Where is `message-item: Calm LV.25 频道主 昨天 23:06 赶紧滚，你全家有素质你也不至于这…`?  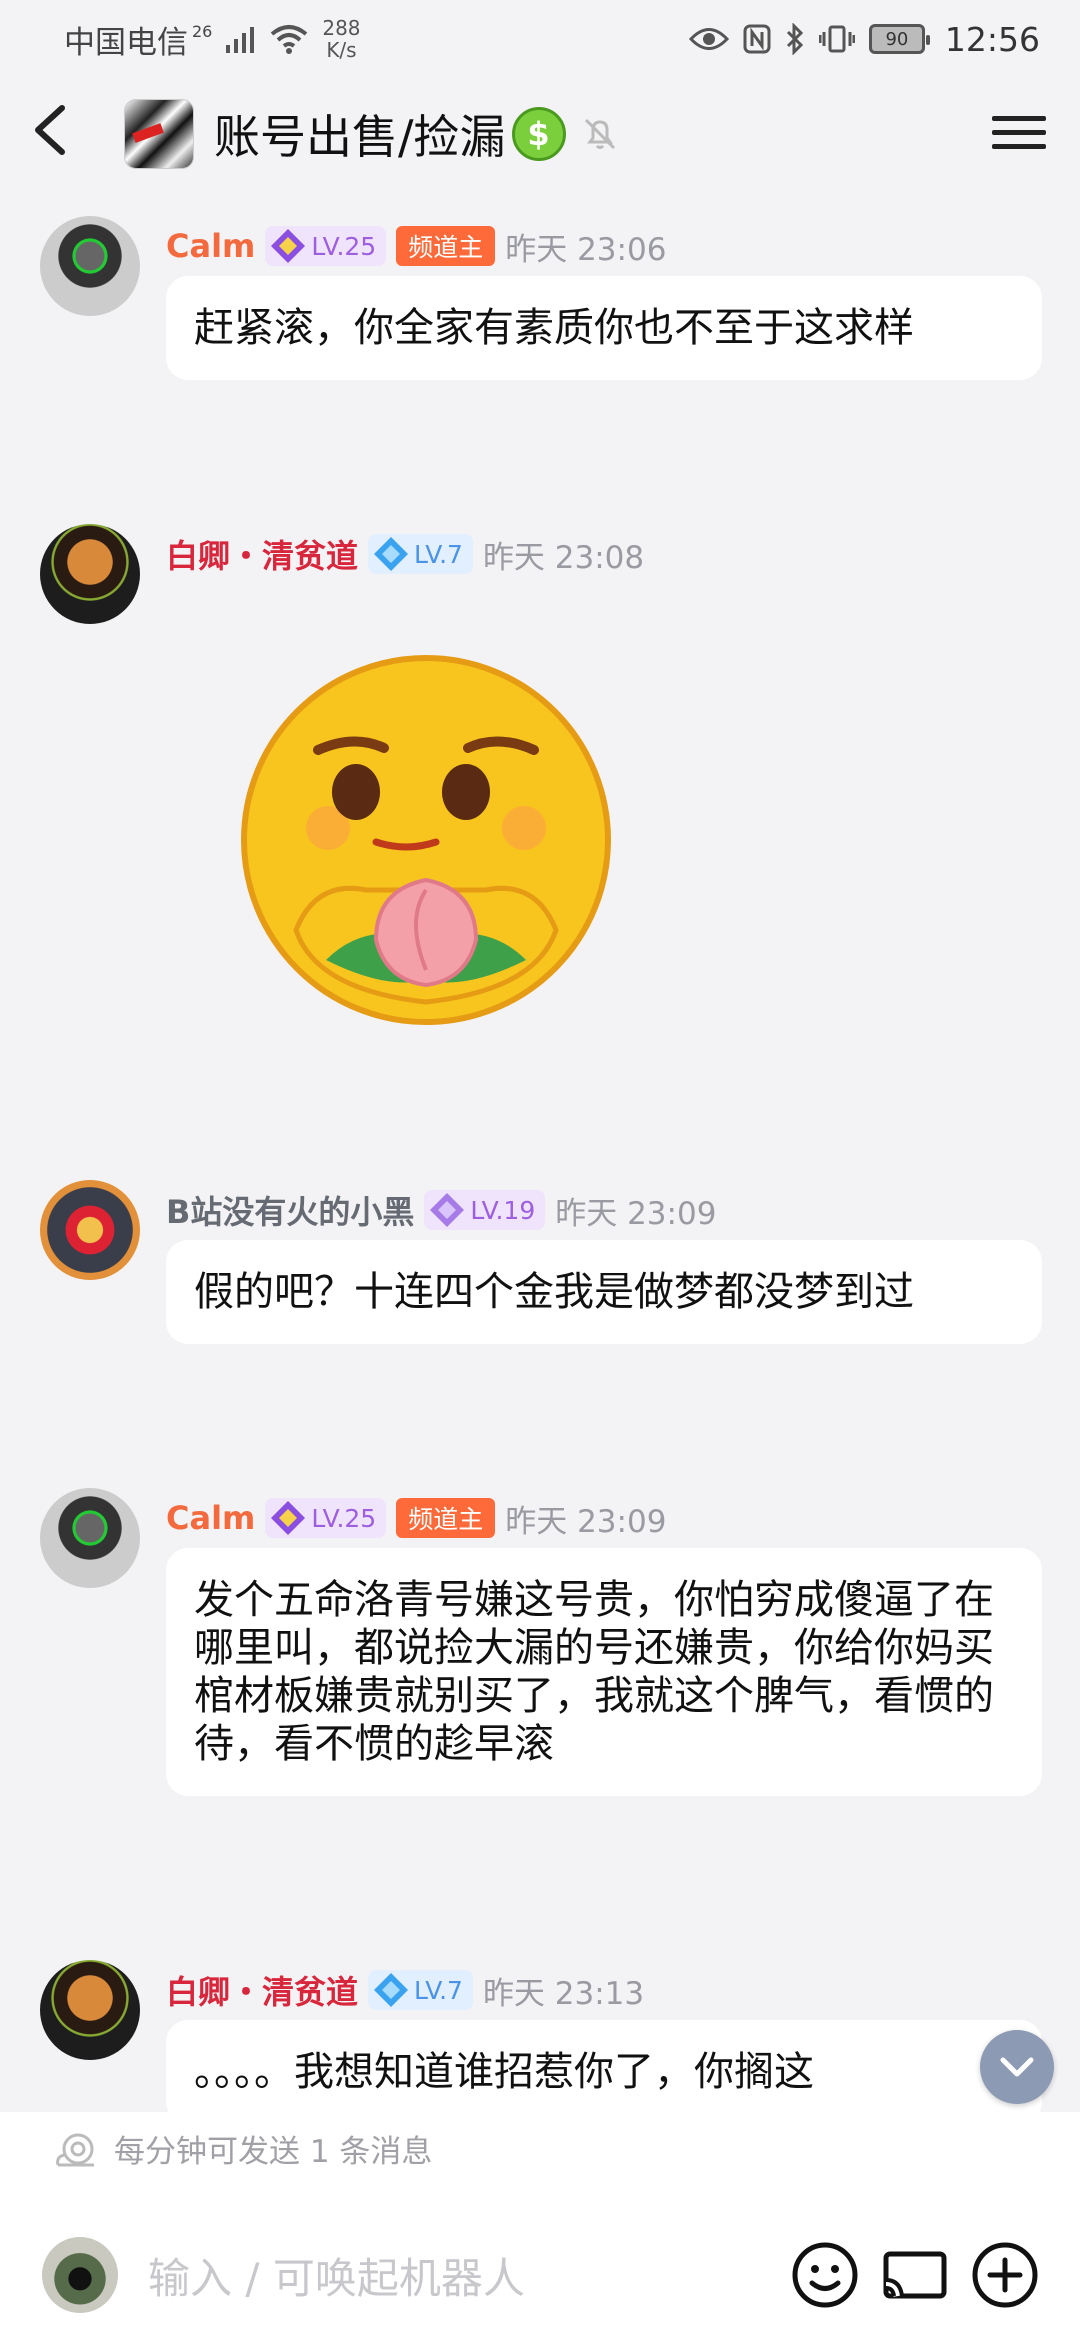 message-item: Calm LV.25 频道主 昨天 23:06 赶紧滚，你全家有素质你也不至于这… is located at coordinates (540, 336).